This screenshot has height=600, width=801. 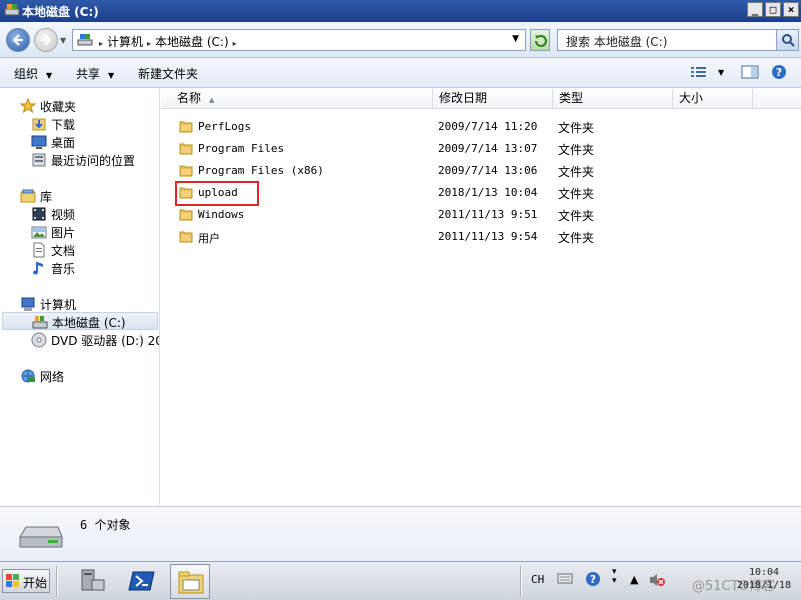 I want to click on start-label: 开始, so click(x=35, y=583).